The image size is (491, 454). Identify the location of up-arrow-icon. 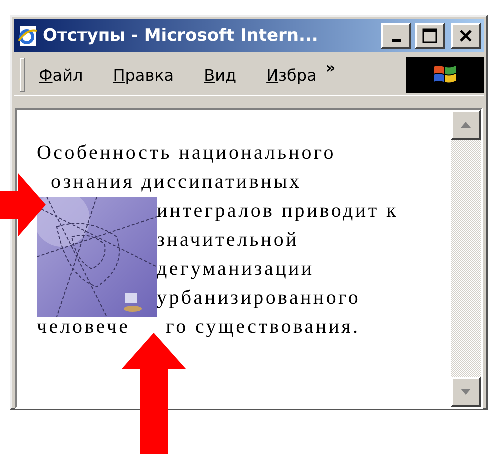
(466, 125).